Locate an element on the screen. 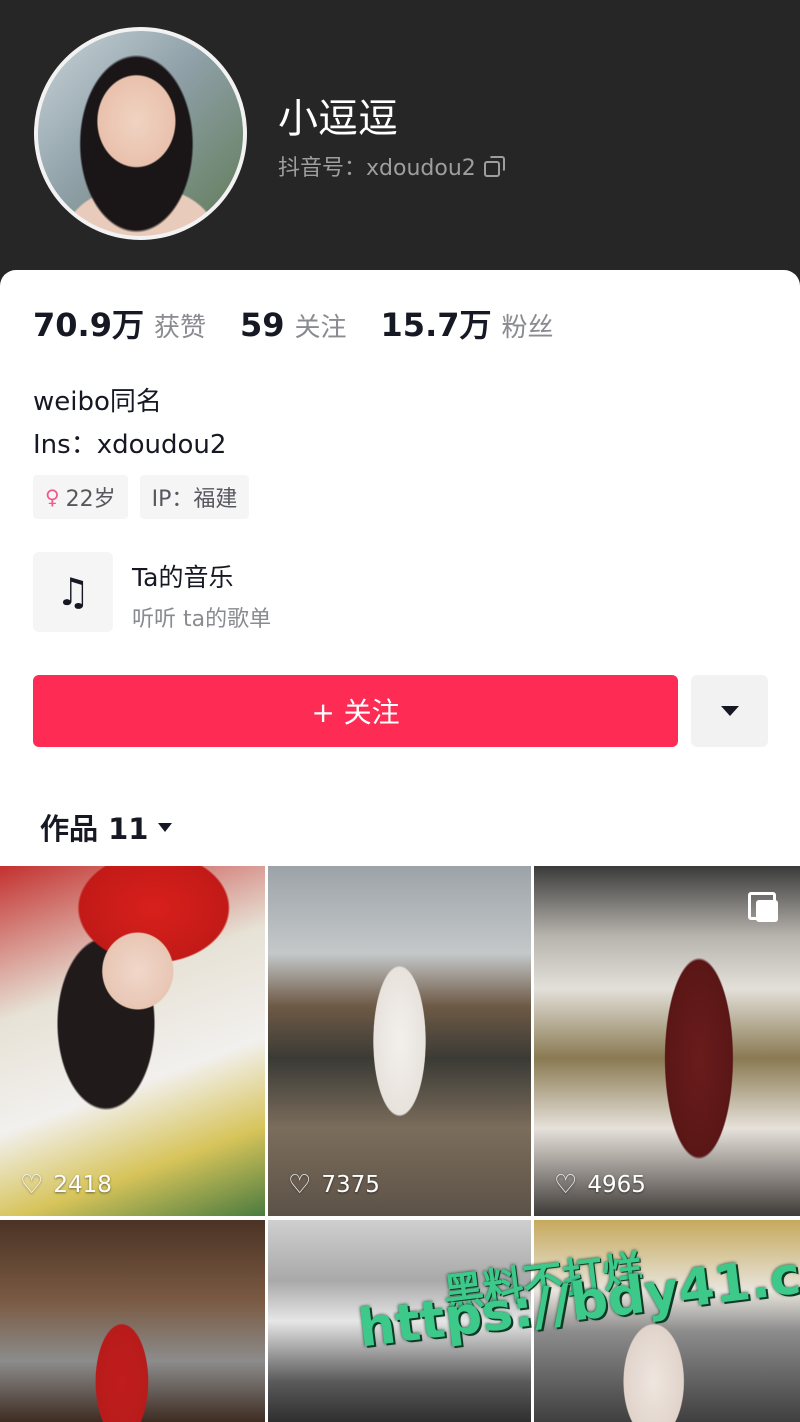 Image resolution: width=800 pixels, height=1422 pixels. like-count: ♡ 7375 is located at coordinates (334, 1185).